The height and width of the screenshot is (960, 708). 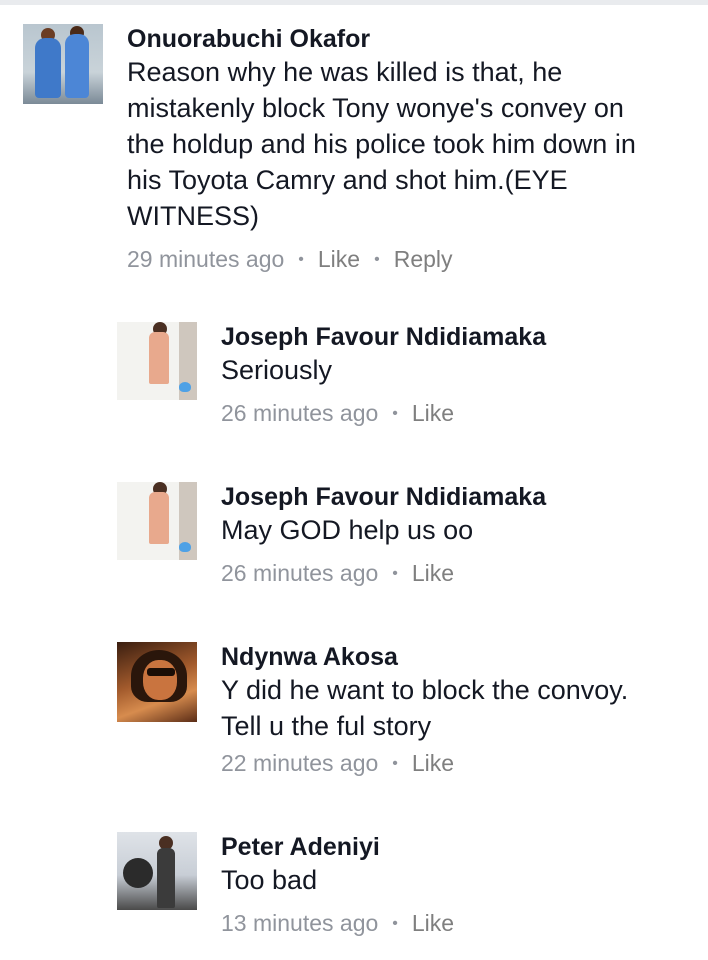 What do you see at coordinates (205, 259) in the screenshot?
I see `comment-timestamp: 29 minutes ago` at bounding box center [205, 259].